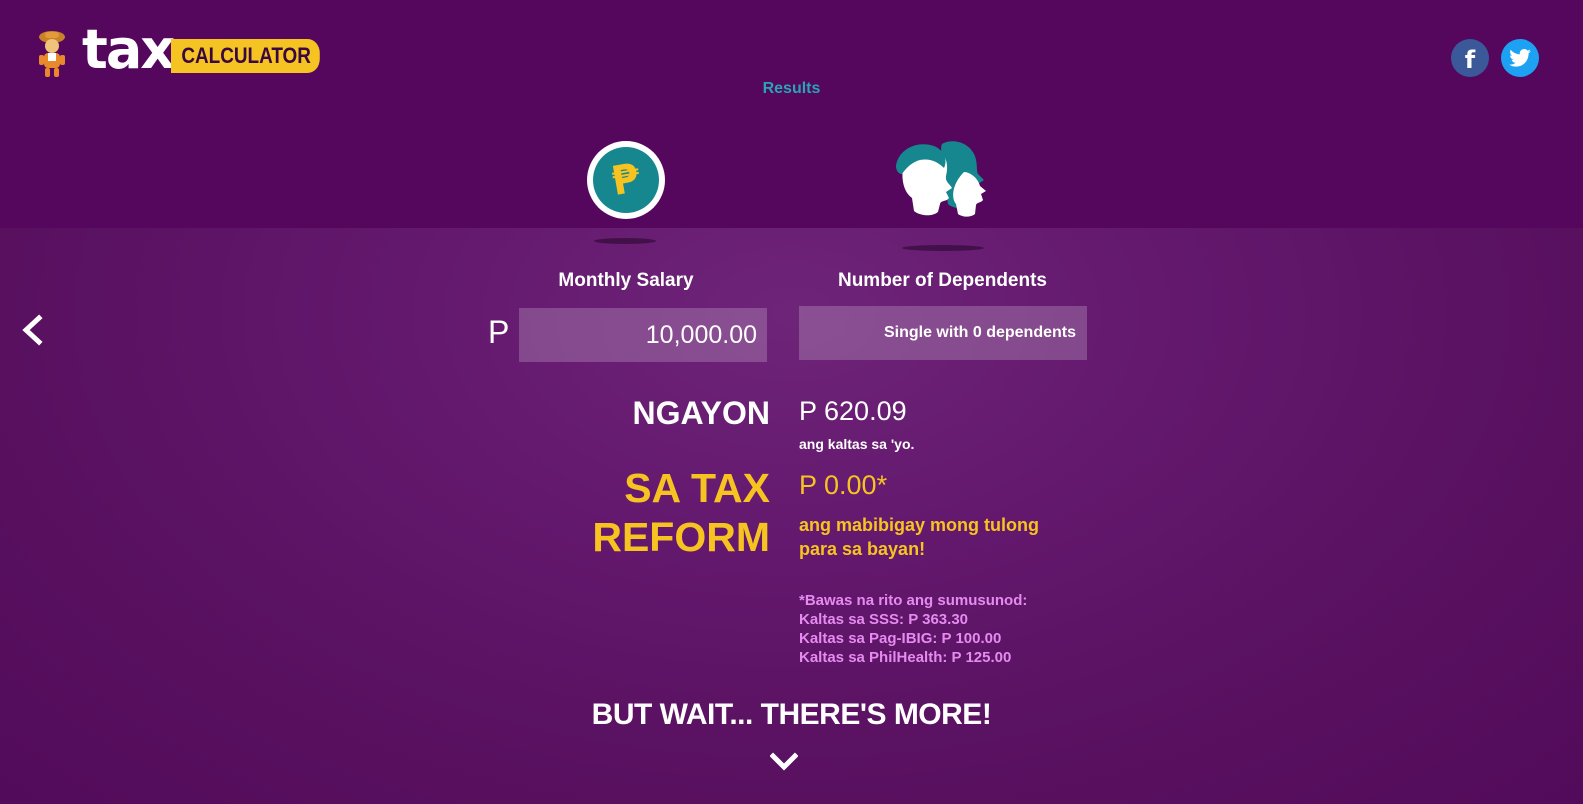 This screenshot has width=1583, height=804. What do you see at coordinates (883, 619) in the screenshot?
I see `sss-deduction: Kaltas sa SSS: P 363.30` at bounding box center [883, 619].